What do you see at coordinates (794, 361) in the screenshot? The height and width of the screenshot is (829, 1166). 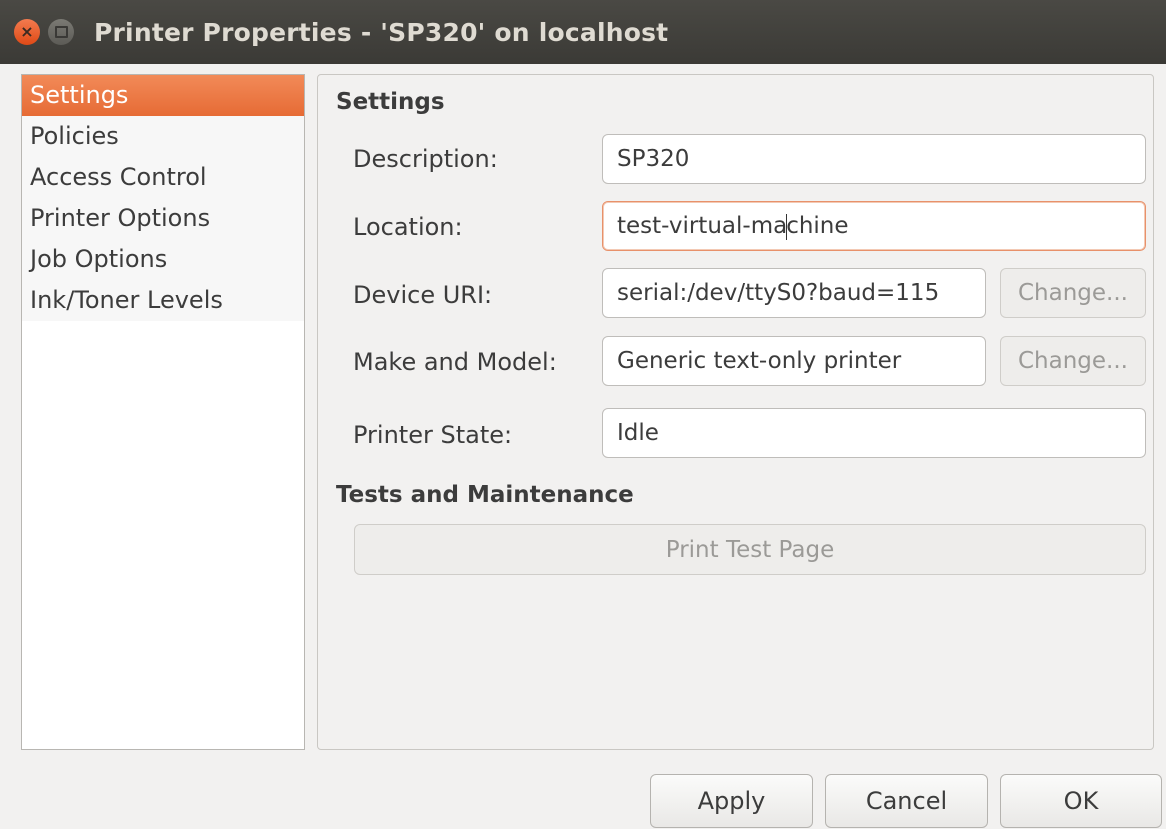 I see `make-model-field: Generic text-only printer` at bounding box center [794, 361].